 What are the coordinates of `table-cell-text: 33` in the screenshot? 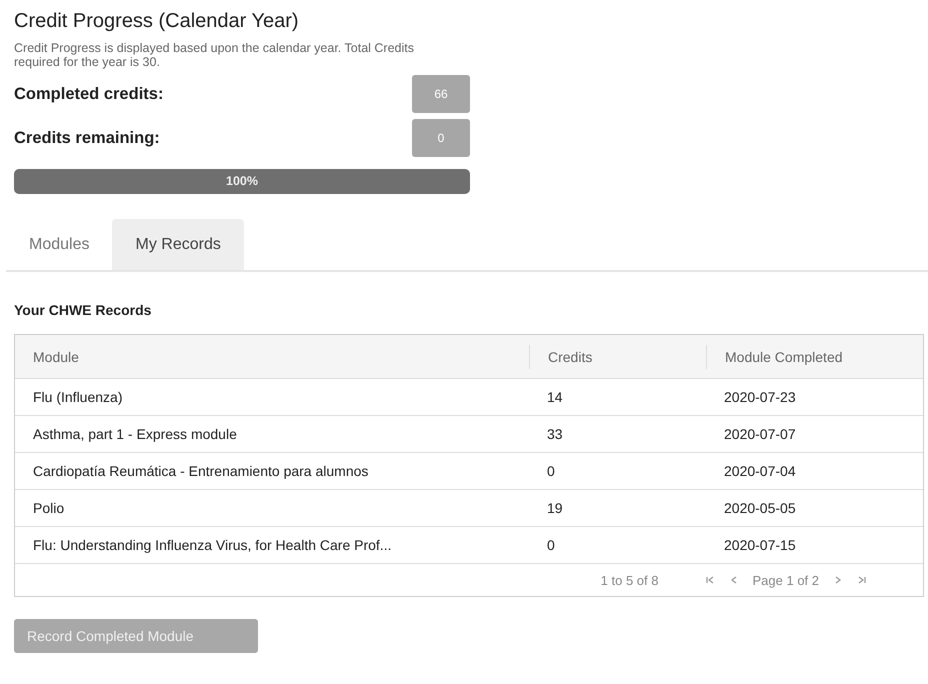 It's located at (555, 434).